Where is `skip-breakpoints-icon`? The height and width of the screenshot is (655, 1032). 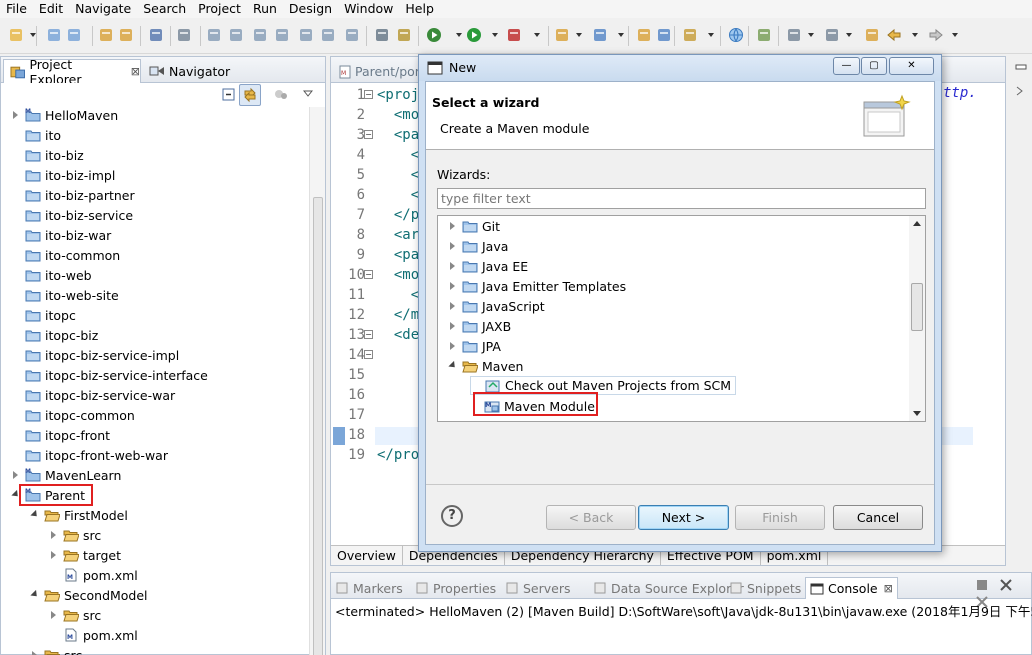
skip-breakpoints-icon is located at coordinates (184, 35).